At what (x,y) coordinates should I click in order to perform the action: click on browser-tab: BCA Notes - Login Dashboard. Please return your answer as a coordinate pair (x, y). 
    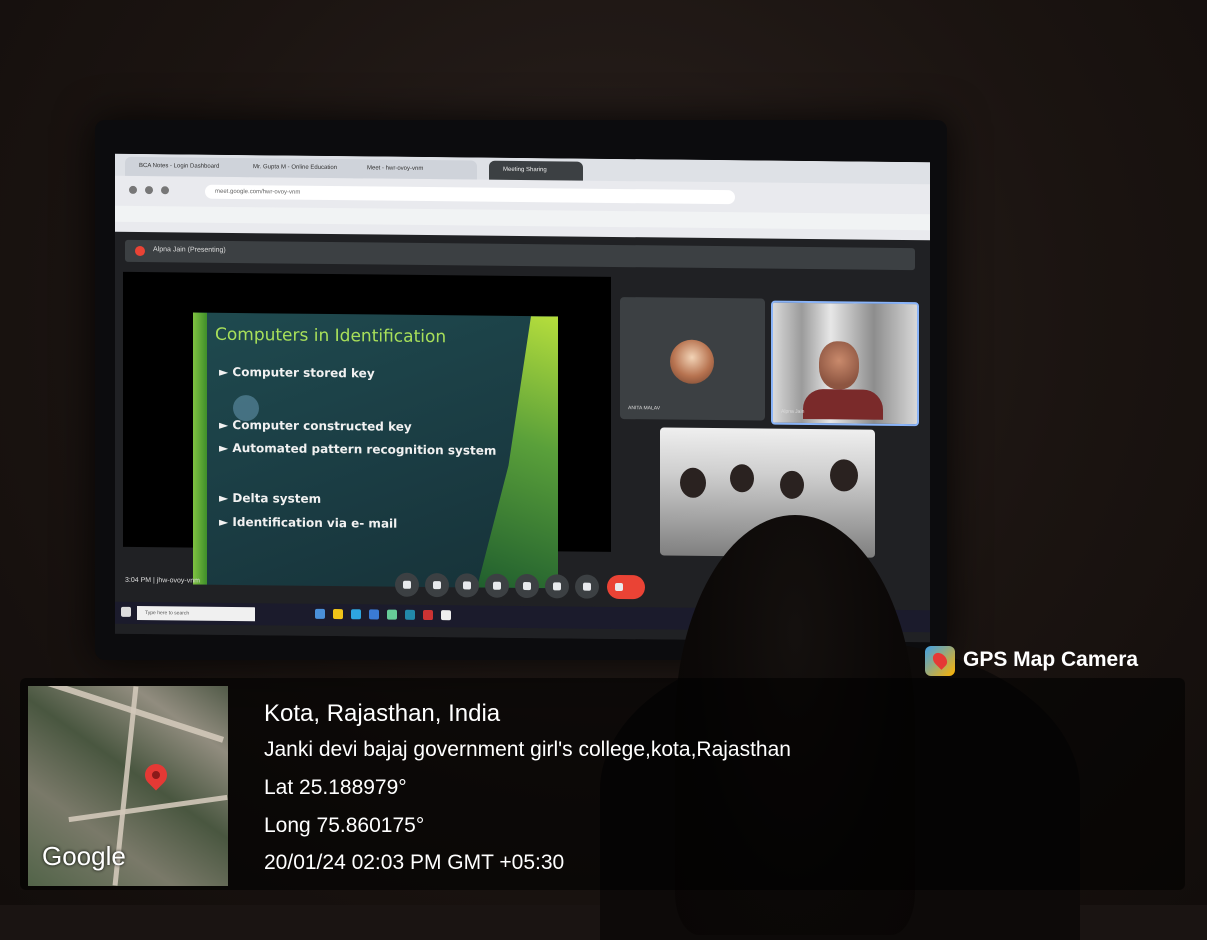
    Looking at the image, I should click on (187, 167).